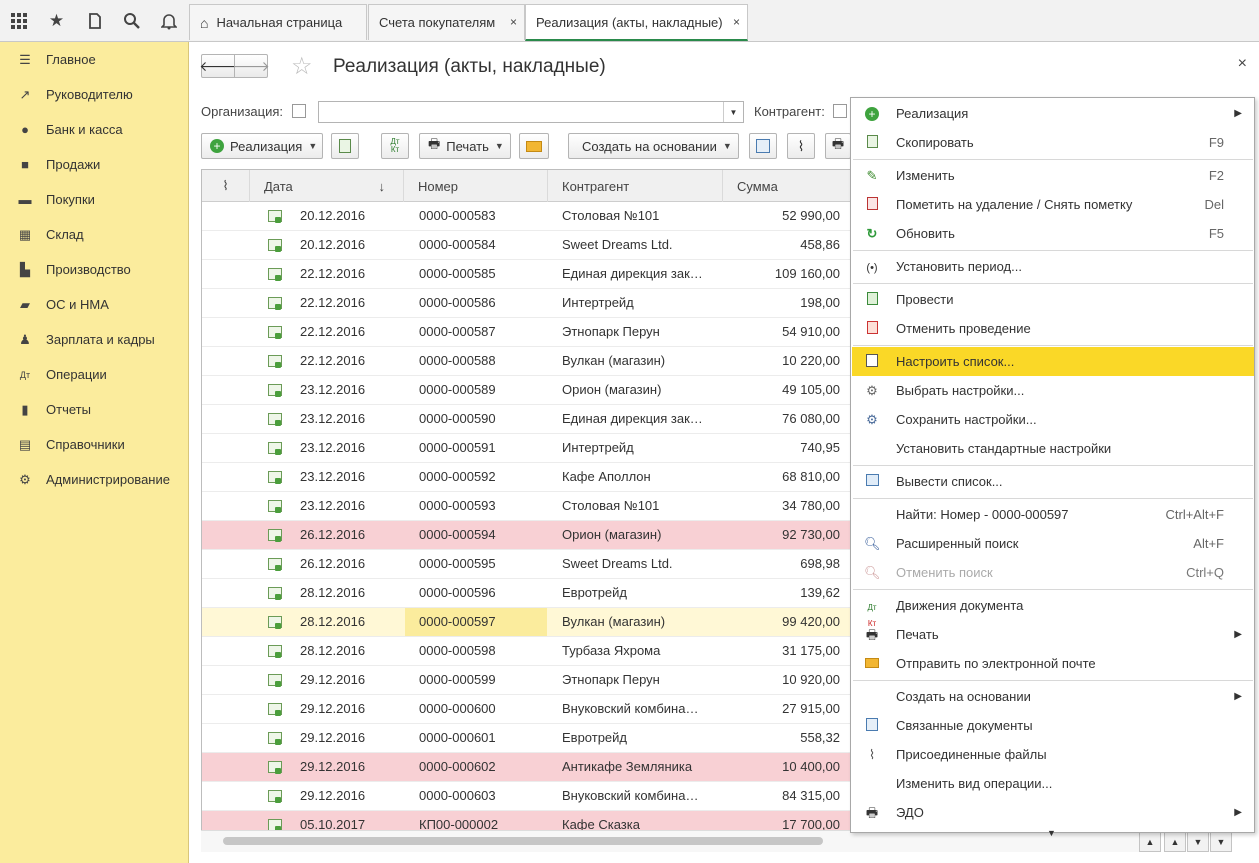 This screenshot has height=863, width=1259. What do you see at coordinates (531, 112) in the screenshot?
I see `organization-field: ▼` at bounding box center [531, 112].